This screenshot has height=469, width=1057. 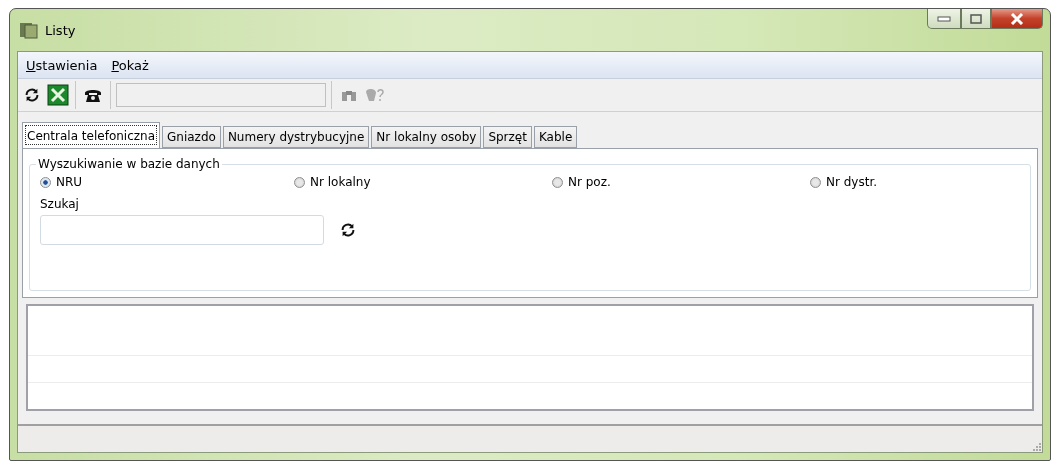 I want to click on tab: Sprzęt, so click(x=507, y=137).